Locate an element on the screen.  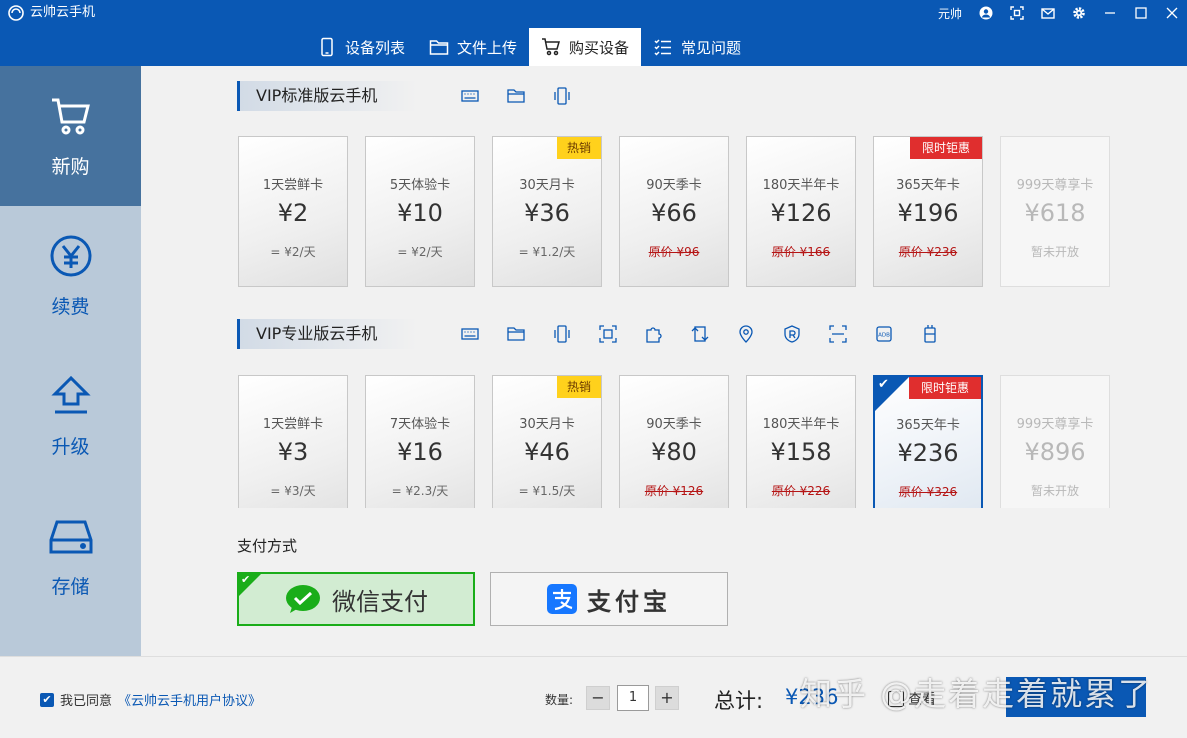
original-price: 原价 ¥166 is located at coordinates (801, 252).